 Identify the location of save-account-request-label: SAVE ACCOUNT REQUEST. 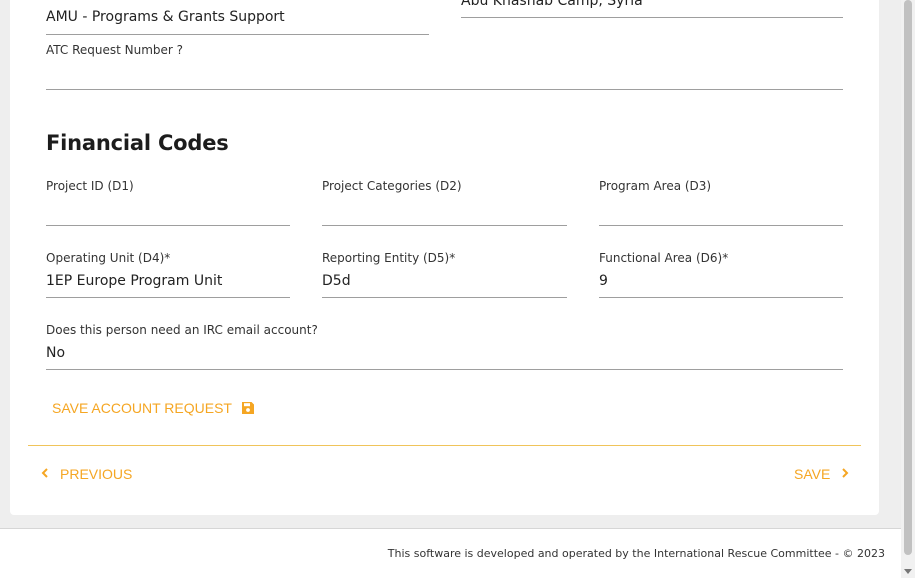
(142, 408).